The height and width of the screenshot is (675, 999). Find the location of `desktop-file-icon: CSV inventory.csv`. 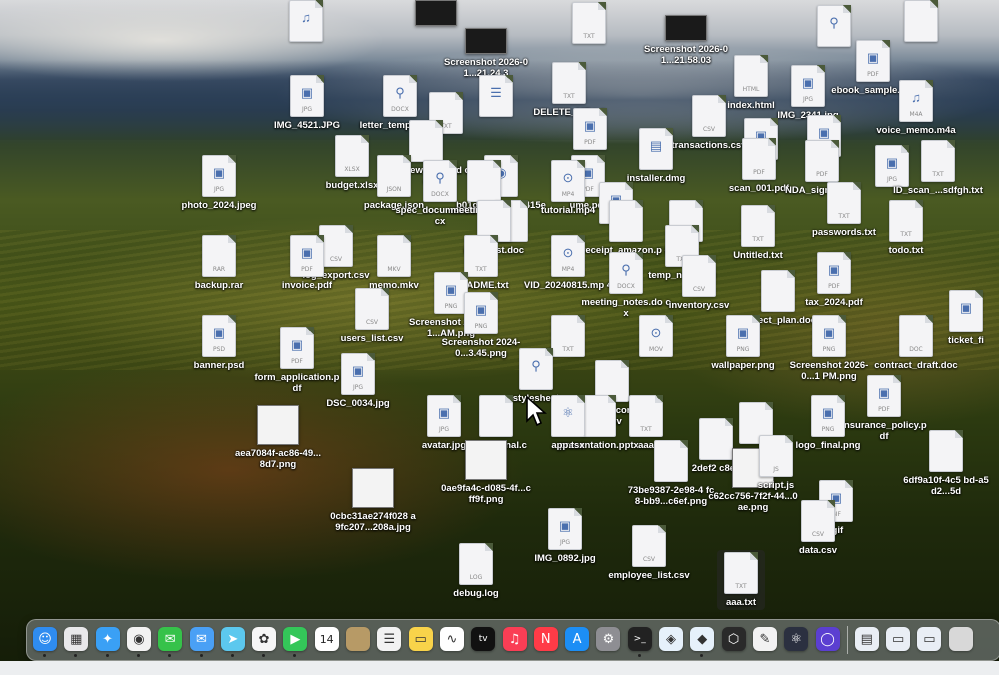

desktop-file-icon: CSV inventory.csv is located at coordinates (699, 283).